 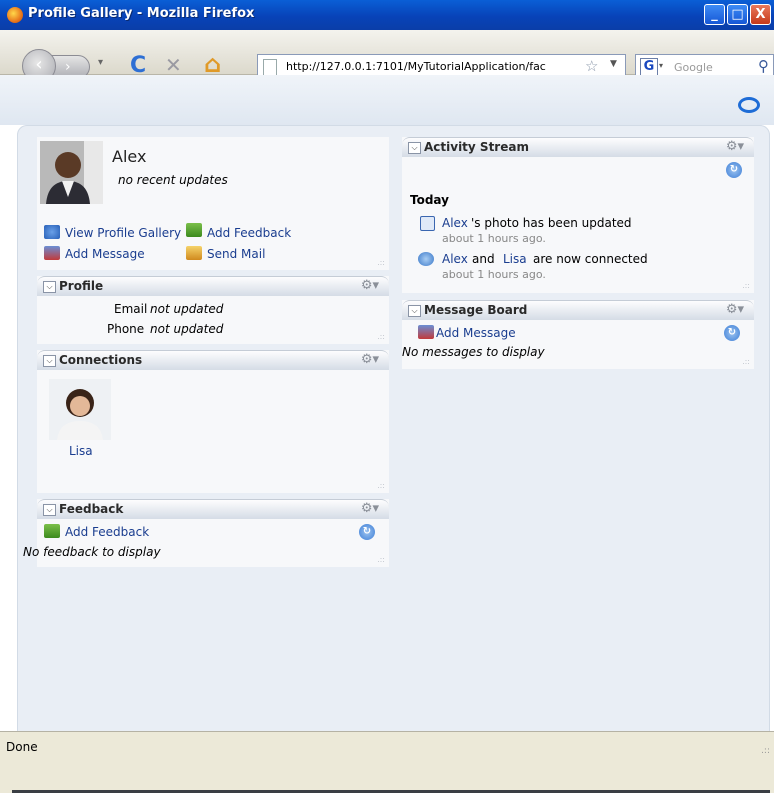 I want to click on mail-icon, so click(x=194, y=253).